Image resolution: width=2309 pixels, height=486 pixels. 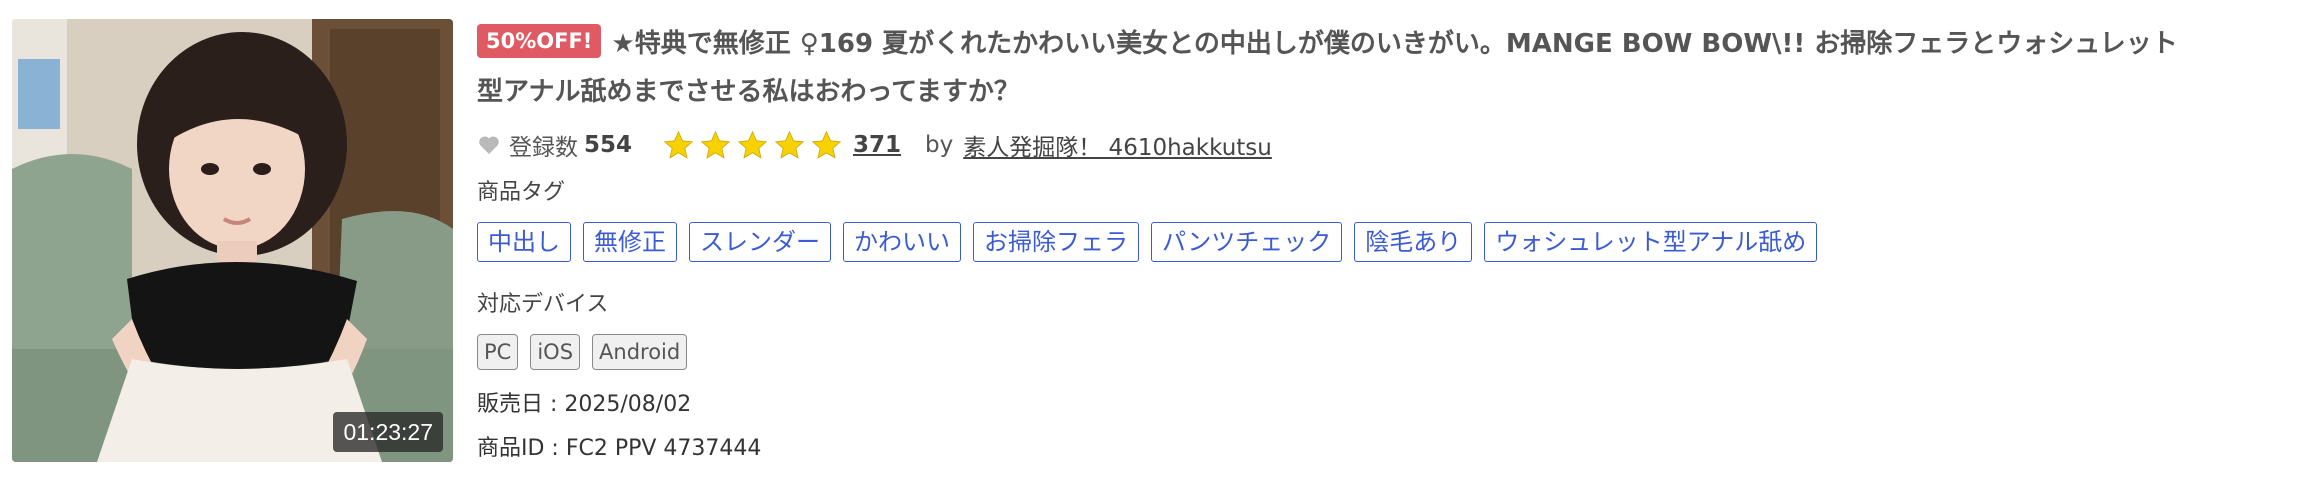 What do you see at coordinates (539, 41) in the screenshot?
I see `sale-badge: 50%OFF!` at bounding box center [539, 41].